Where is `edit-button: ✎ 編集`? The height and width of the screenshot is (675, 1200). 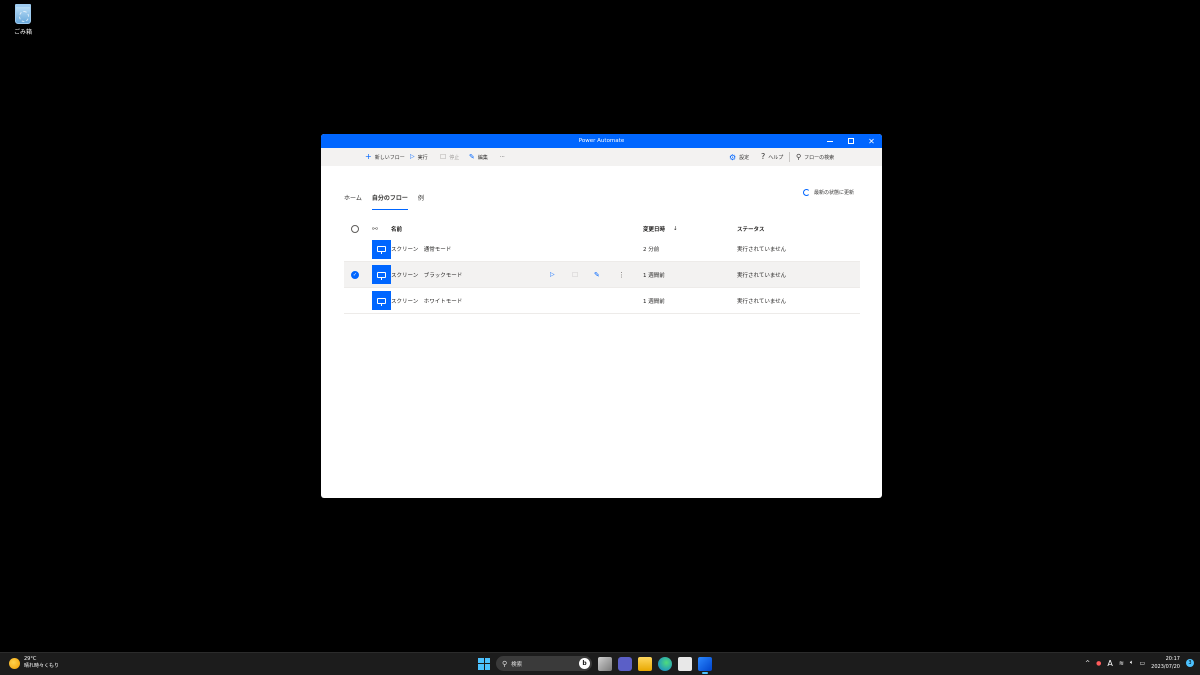
edit-button: ✎ 編集 is located at coordinates (478, 157).